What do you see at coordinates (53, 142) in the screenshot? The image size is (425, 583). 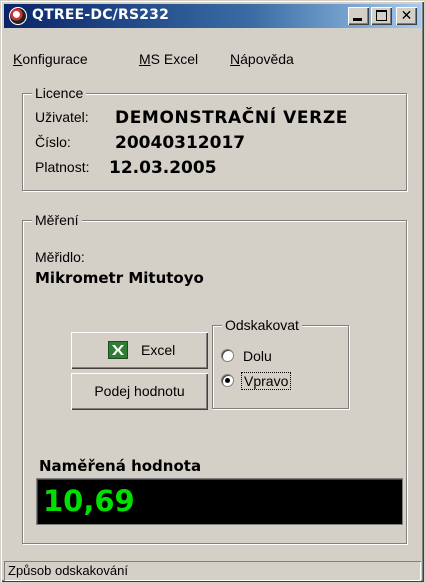 I see `number-label: Číslo:` at bounding box center [53, 142].